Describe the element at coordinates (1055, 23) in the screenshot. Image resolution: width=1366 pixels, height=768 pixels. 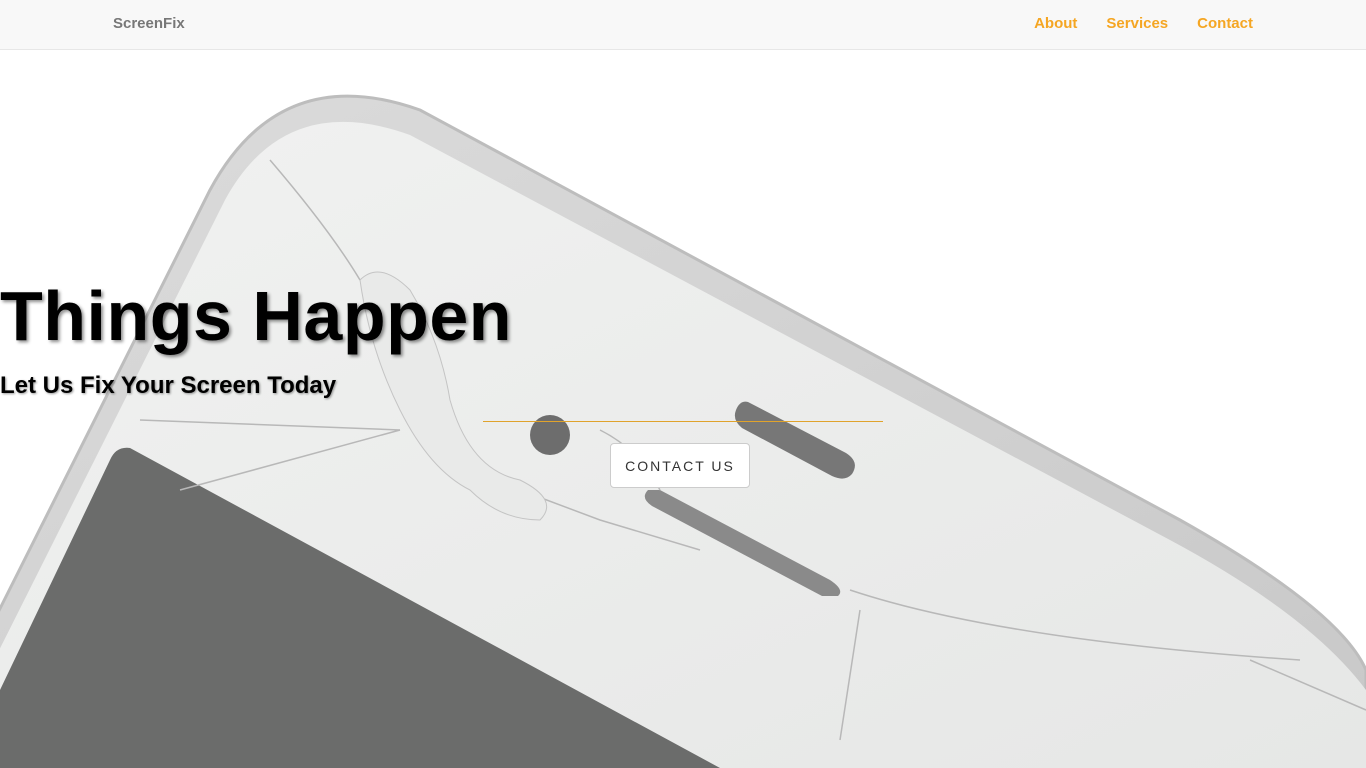
I see `nav-link-about: About` at that location.